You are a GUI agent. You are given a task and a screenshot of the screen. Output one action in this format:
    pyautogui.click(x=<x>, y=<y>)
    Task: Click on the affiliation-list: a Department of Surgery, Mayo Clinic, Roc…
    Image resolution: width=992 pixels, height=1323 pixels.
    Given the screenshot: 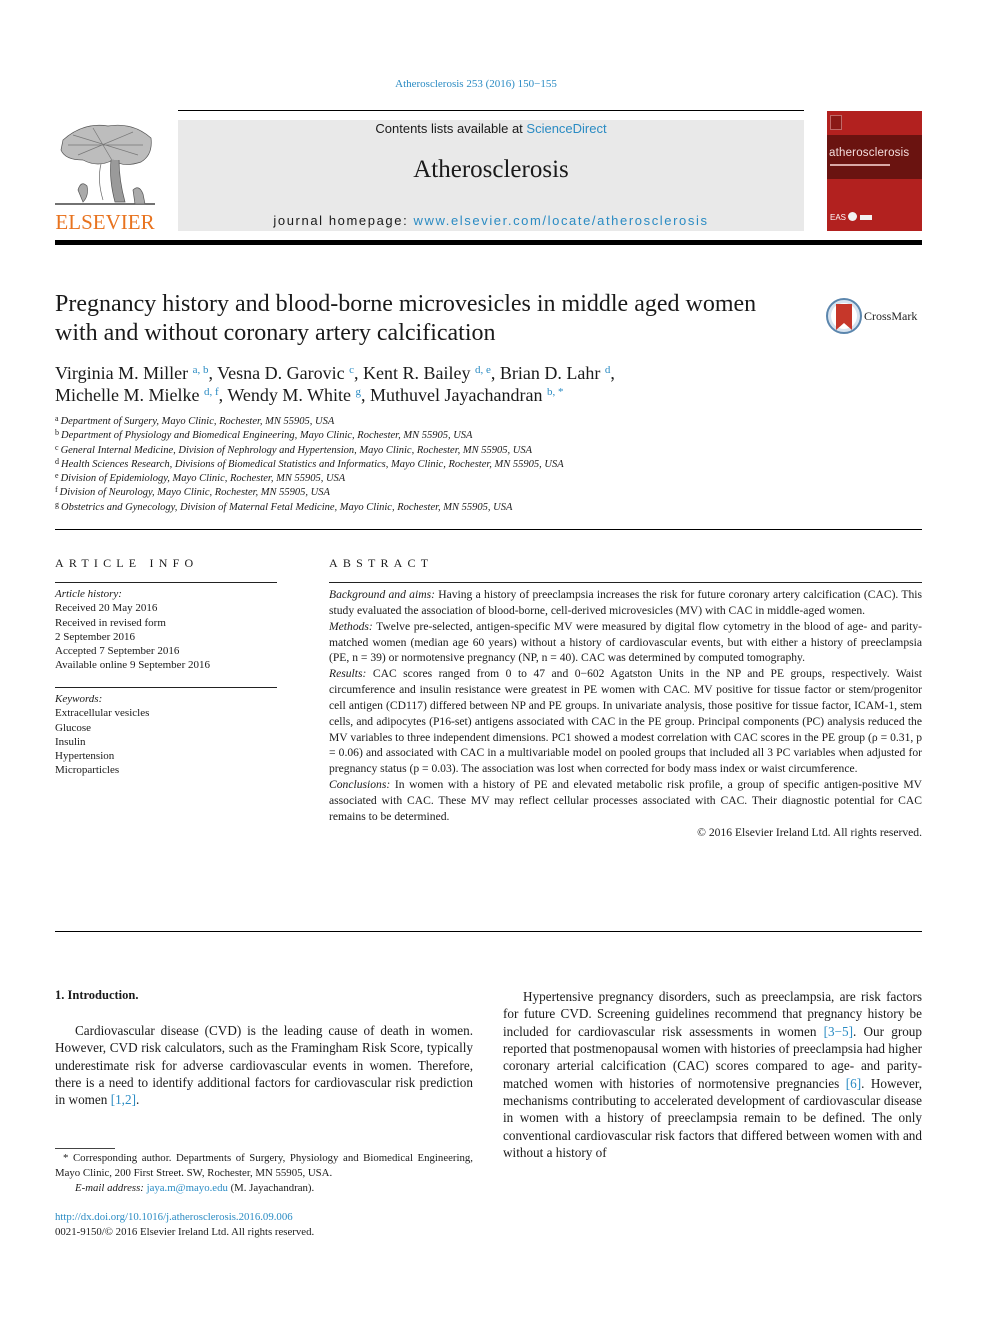 What is the action you would take?
    pyautogui.click(x=485, y=465)
    